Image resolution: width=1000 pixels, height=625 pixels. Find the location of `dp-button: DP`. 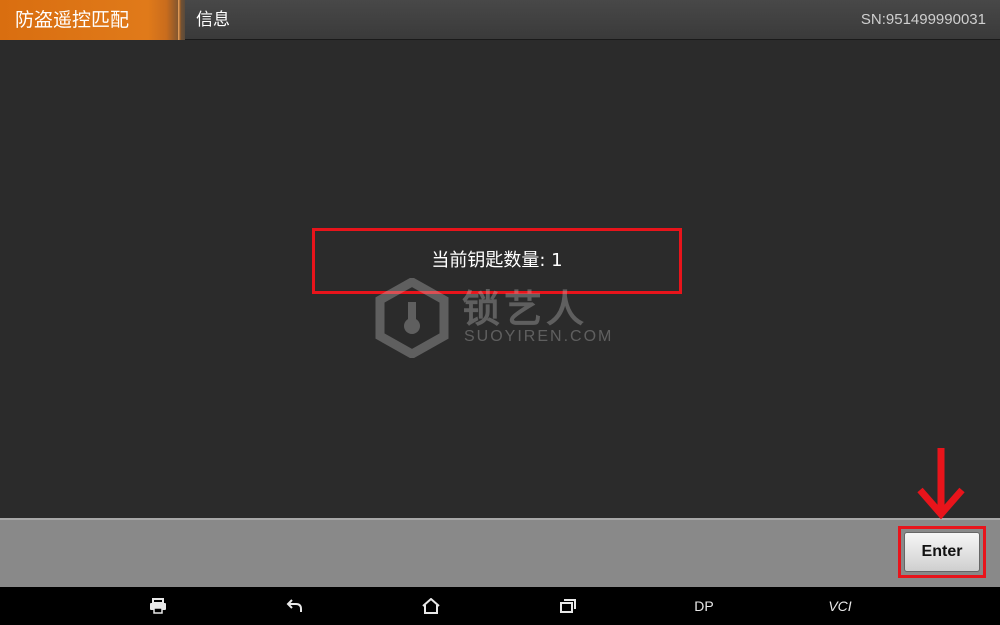

dp-button: DP is located at coordinates (704, 606).